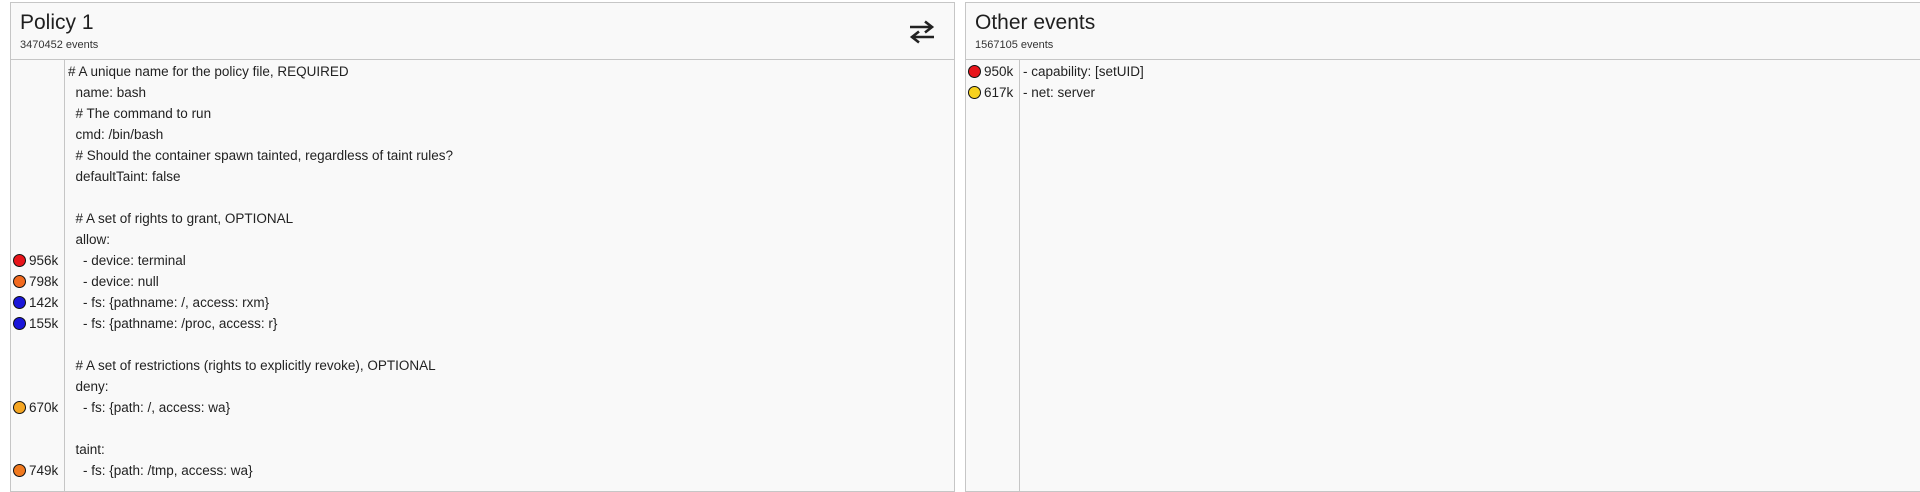  I want to click on code-text: - device: terminal, so click(127, 260).